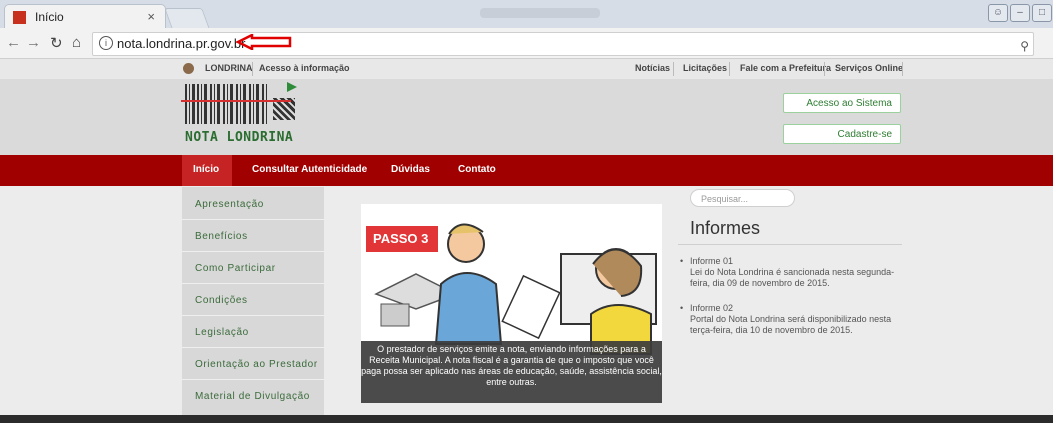 The image size is (1053, 423). What do you see at coordinates (242, 116) in the screenshot?
I see `nota-londrina-logo: NOTA LONDRINA` at bounding box center [242, 116].